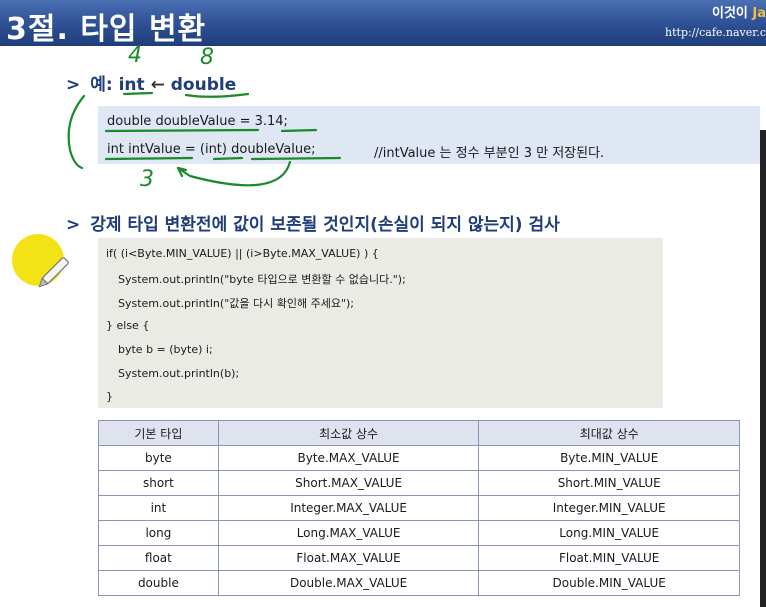 The width and height of the screenshot is (766, 607). What do you see at coordinates (348, 433) in the screenshot?
I see `header-cell: 최소값 상수` at bounding box center [348, 433].